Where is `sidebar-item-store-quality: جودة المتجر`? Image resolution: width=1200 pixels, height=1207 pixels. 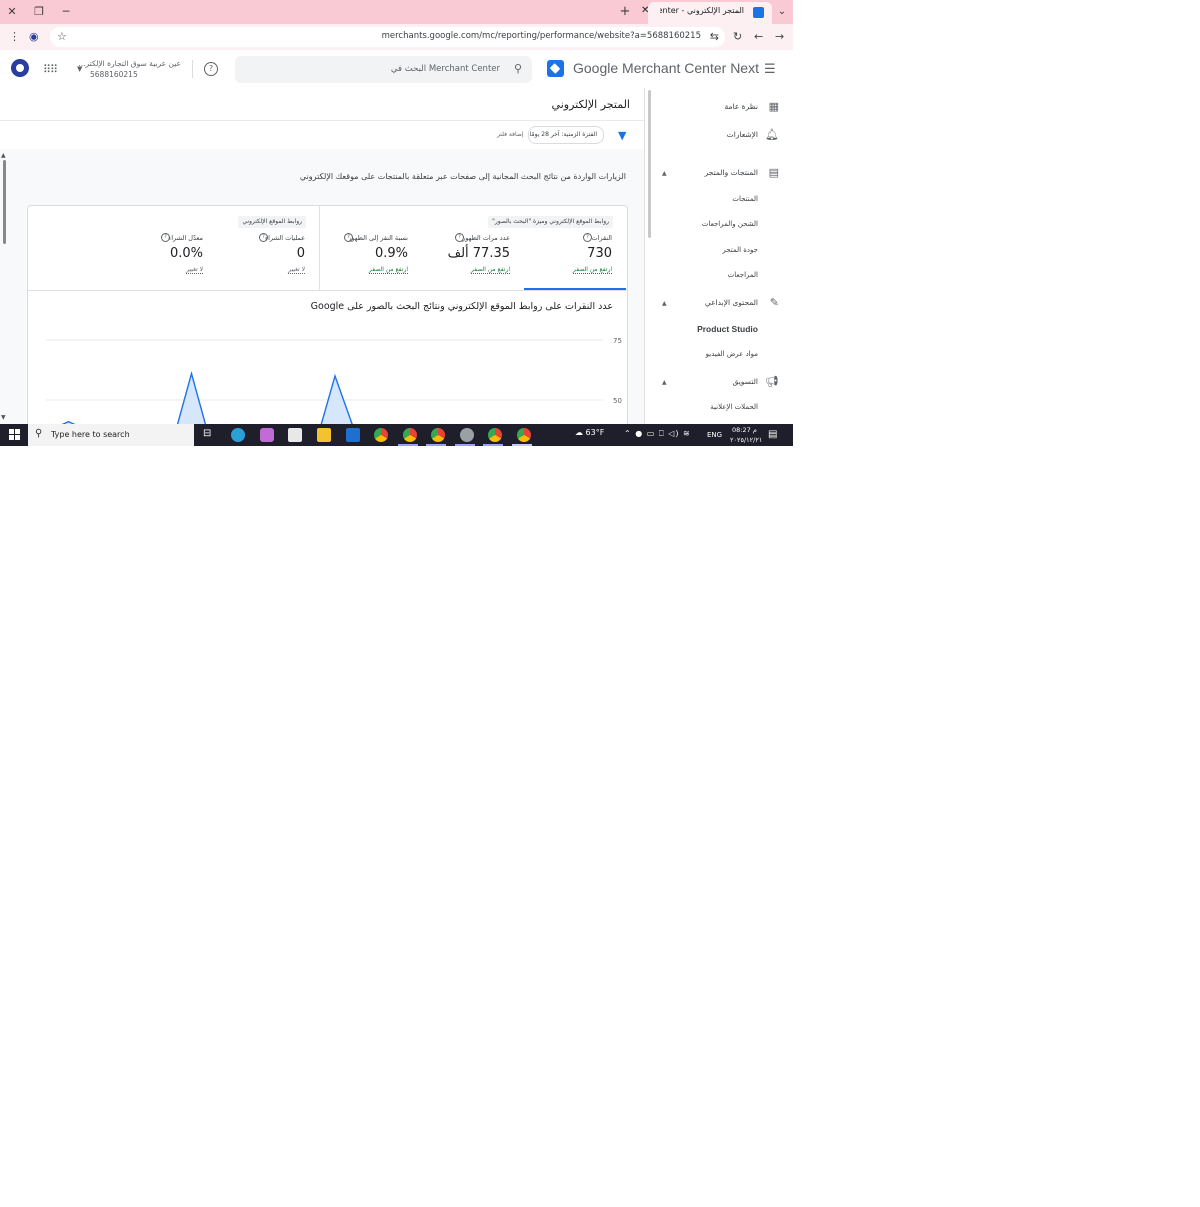 sidebar-item-store-quality: جودة المتجر is located at coordinates (740, 250).